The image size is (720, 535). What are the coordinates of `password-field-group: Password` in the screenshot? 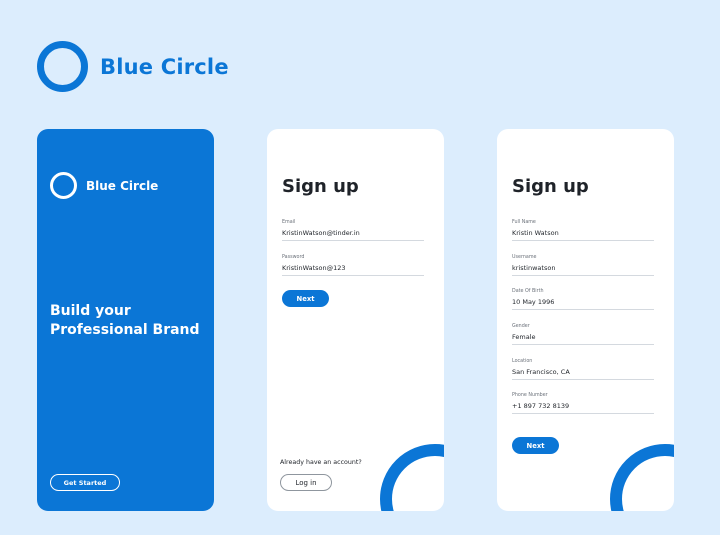 It's located at (353, 265).